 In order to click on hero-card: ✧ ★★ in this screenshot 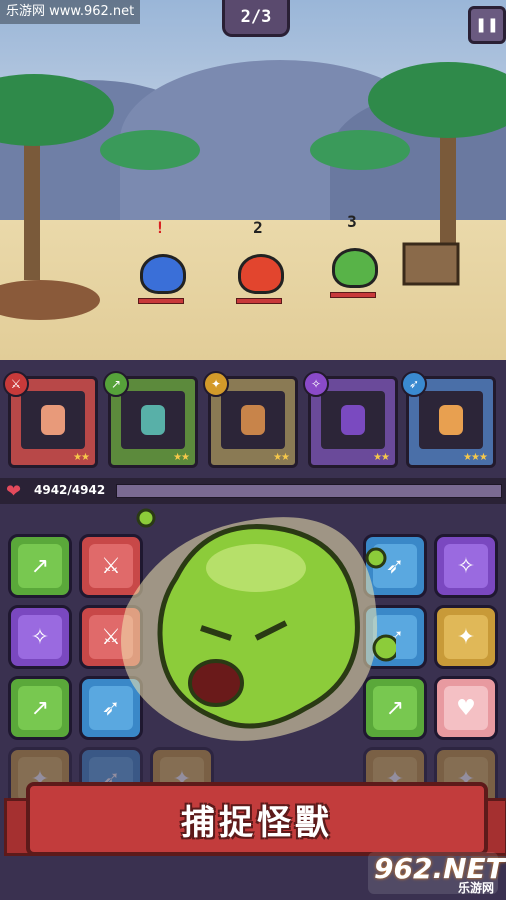, I will do `click(350, 419)`.